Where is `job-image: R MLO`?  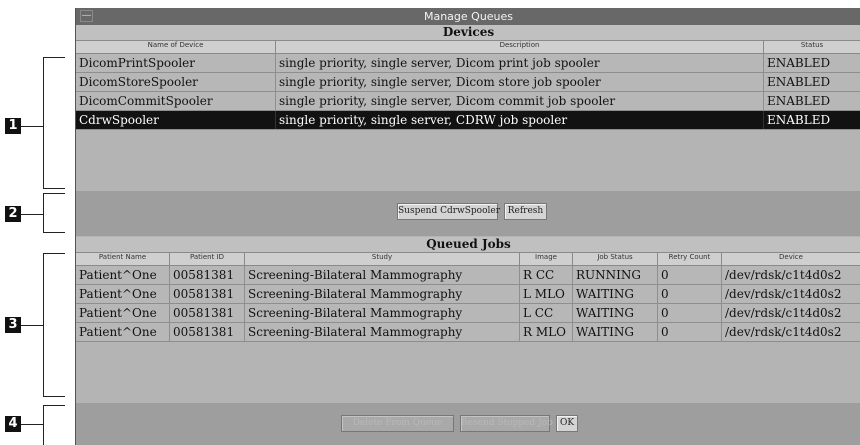 job-image: R MLO is located at coordinates (546, 332).